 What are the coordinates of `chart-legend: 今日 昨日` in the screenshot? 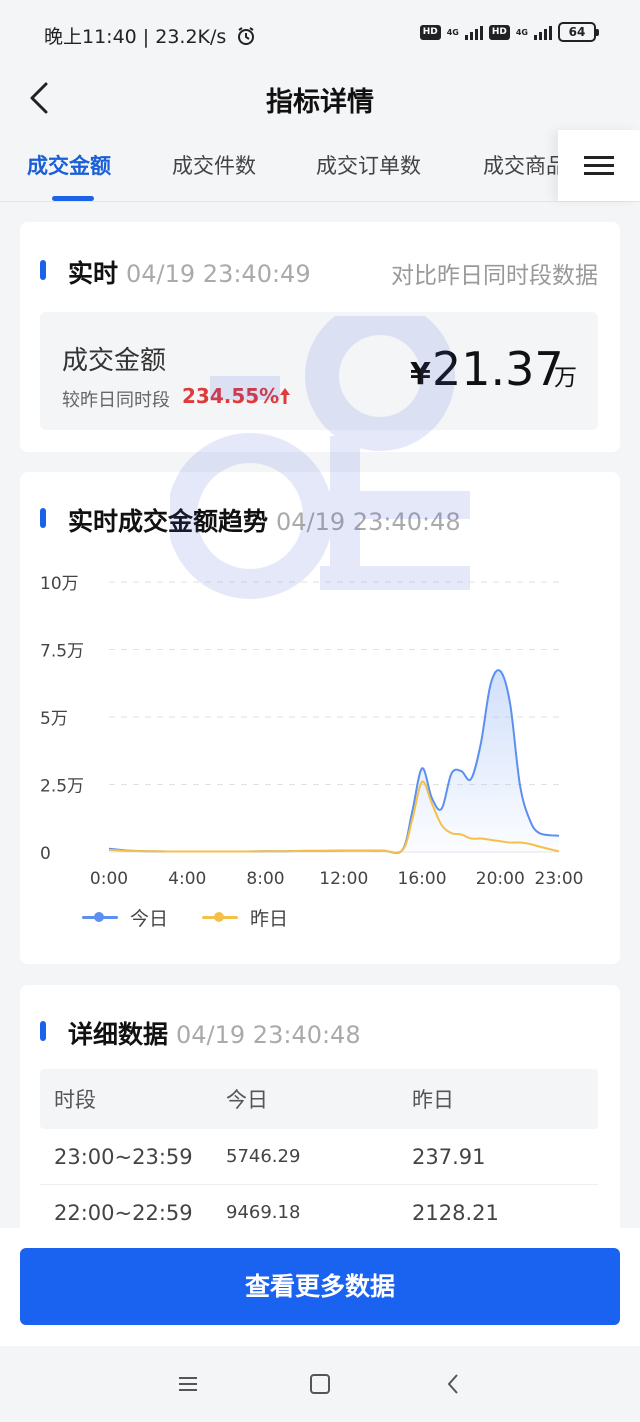 It's located at (185, 917).